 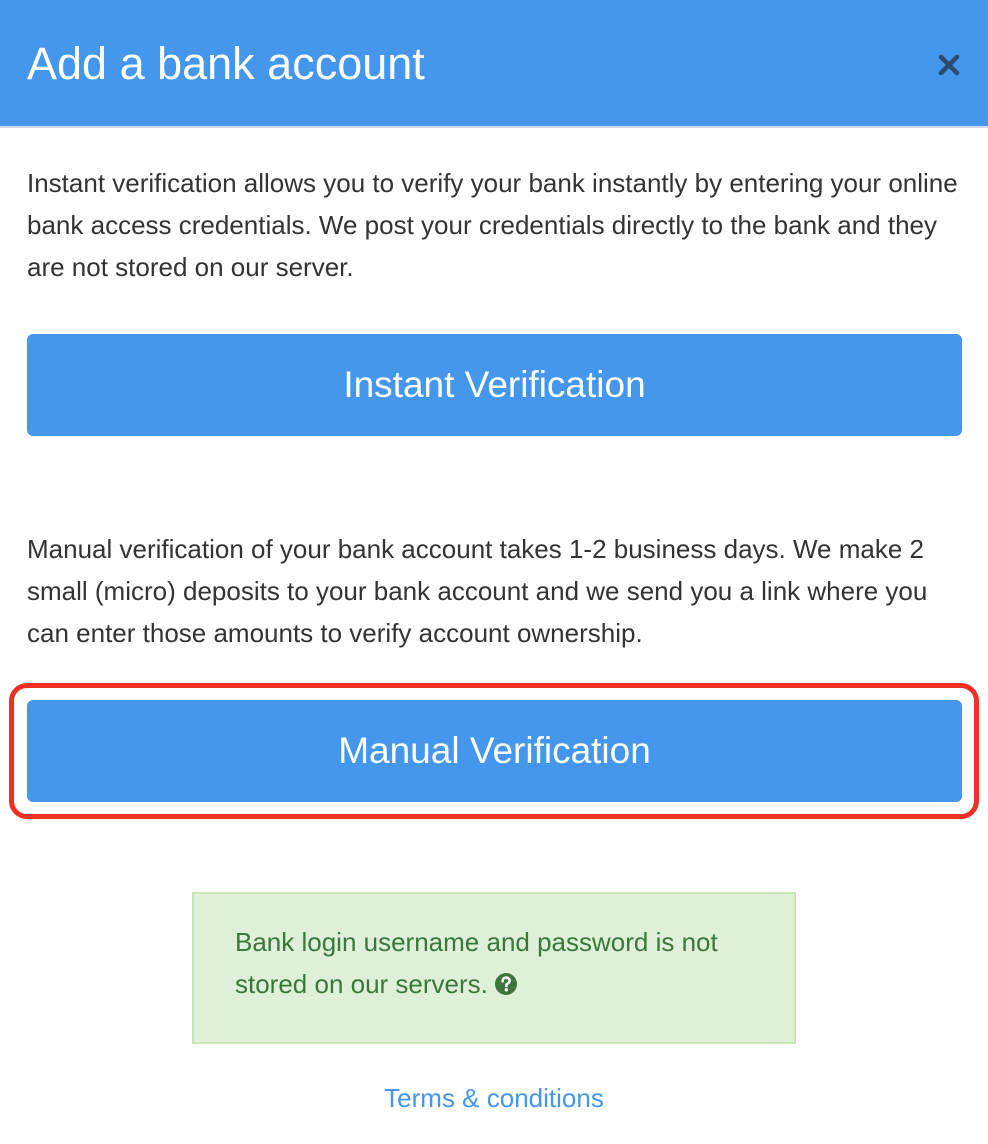 I want to click on close-button, so click(x=949, y=65).